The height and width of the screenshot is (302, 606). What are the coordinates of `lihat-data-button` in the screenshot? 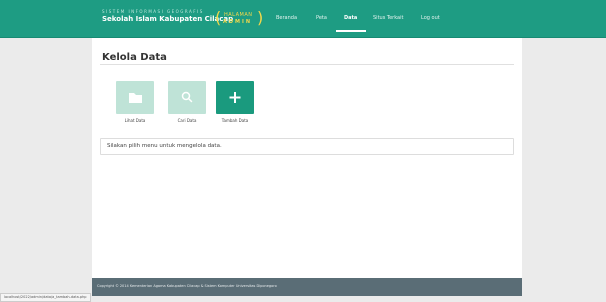 It's located at (135, 97).